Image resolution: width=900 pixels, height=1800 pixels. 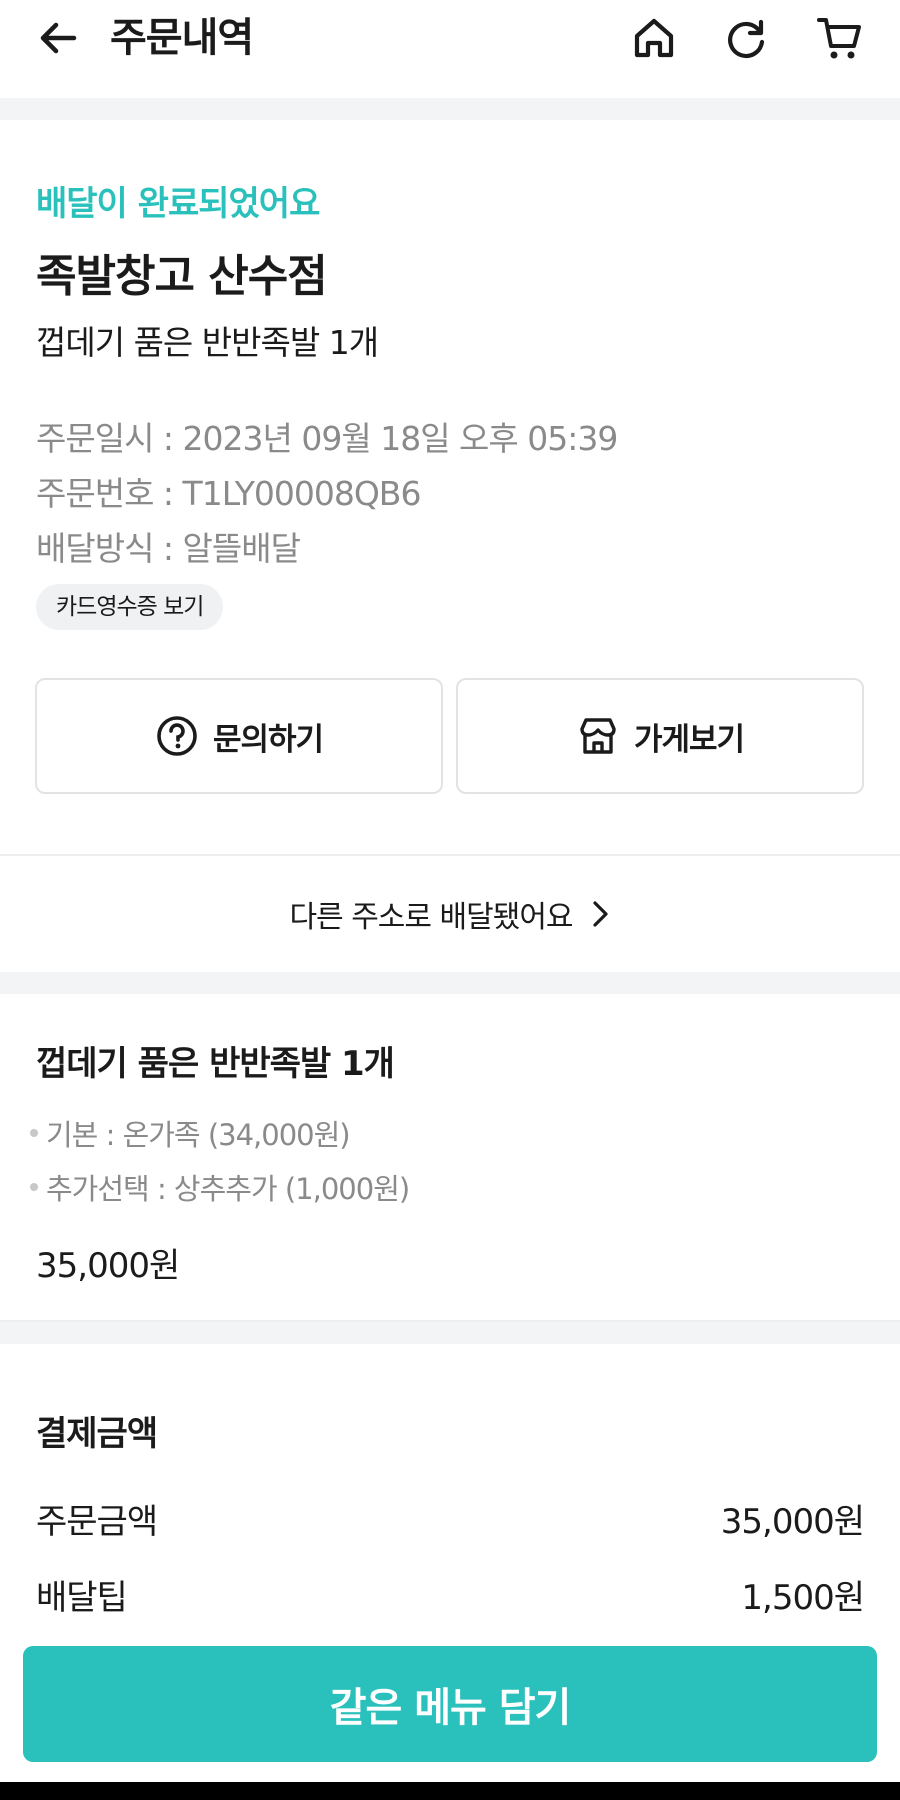 What do you see at coordinates (431, 917) in the screenshot?
I see `address-notice-label: 다른 주소로 배달됐어요` at bounding box center [431, 917].